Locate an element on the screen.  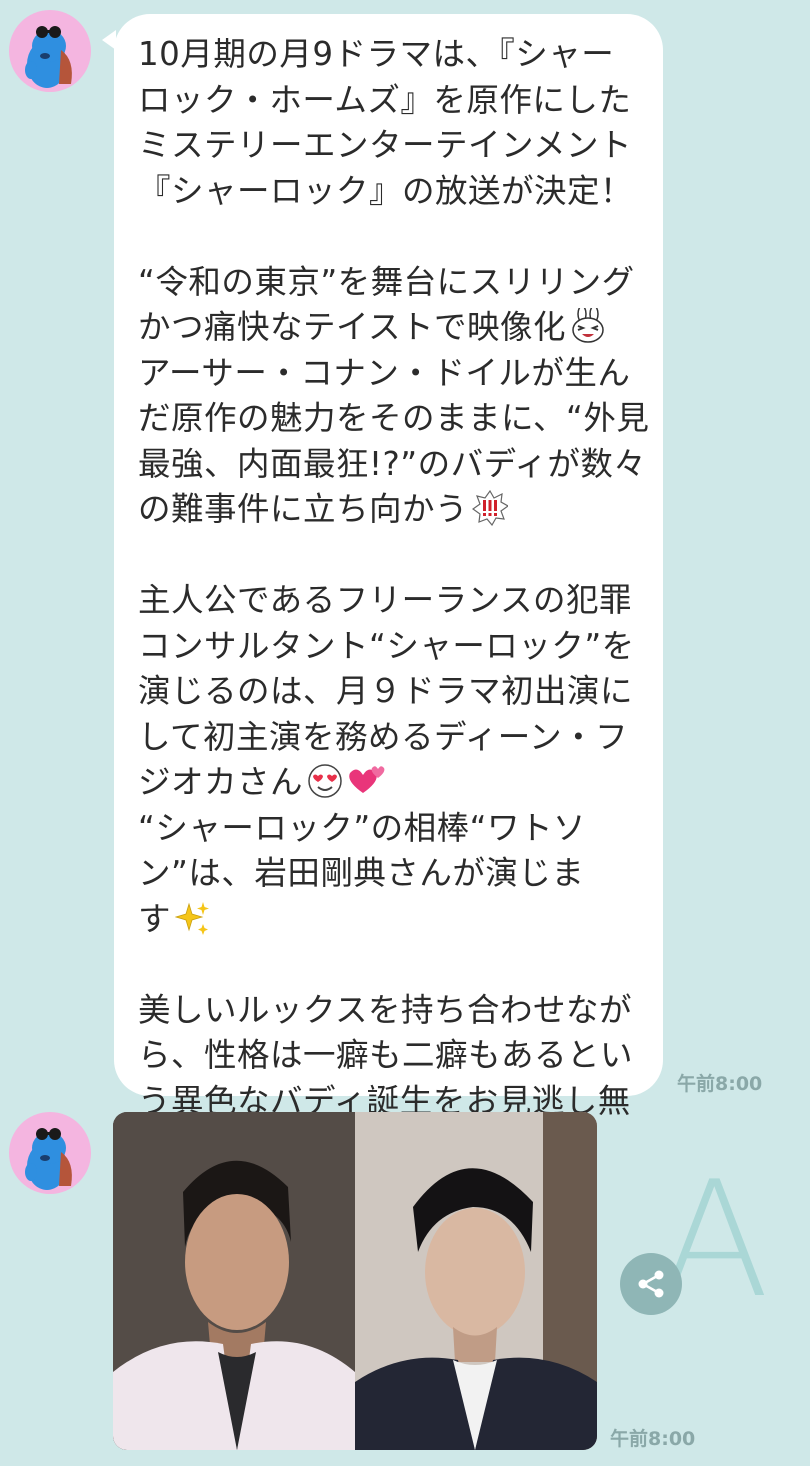
message-line: 最強、内面最狂!?”のバディが数々 is located at coordinates (392, 463).